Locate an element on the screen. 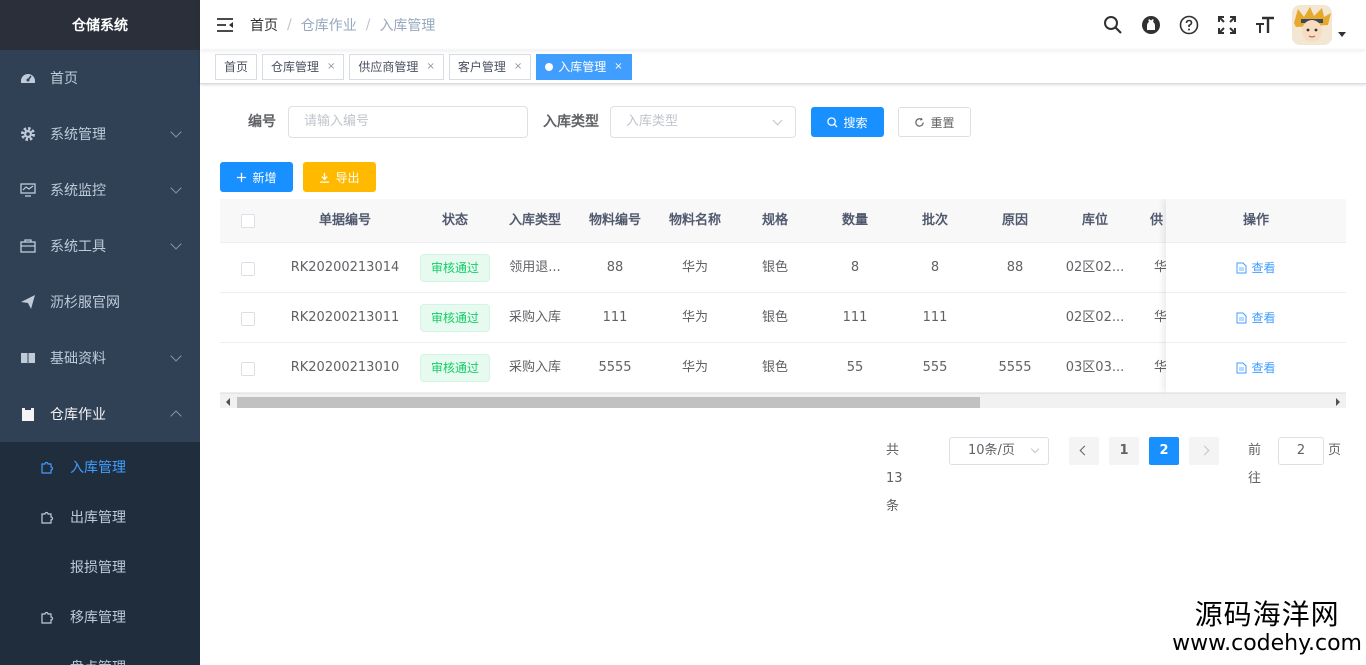  horizontal-scrollbar is located at coordinates (783, 400).